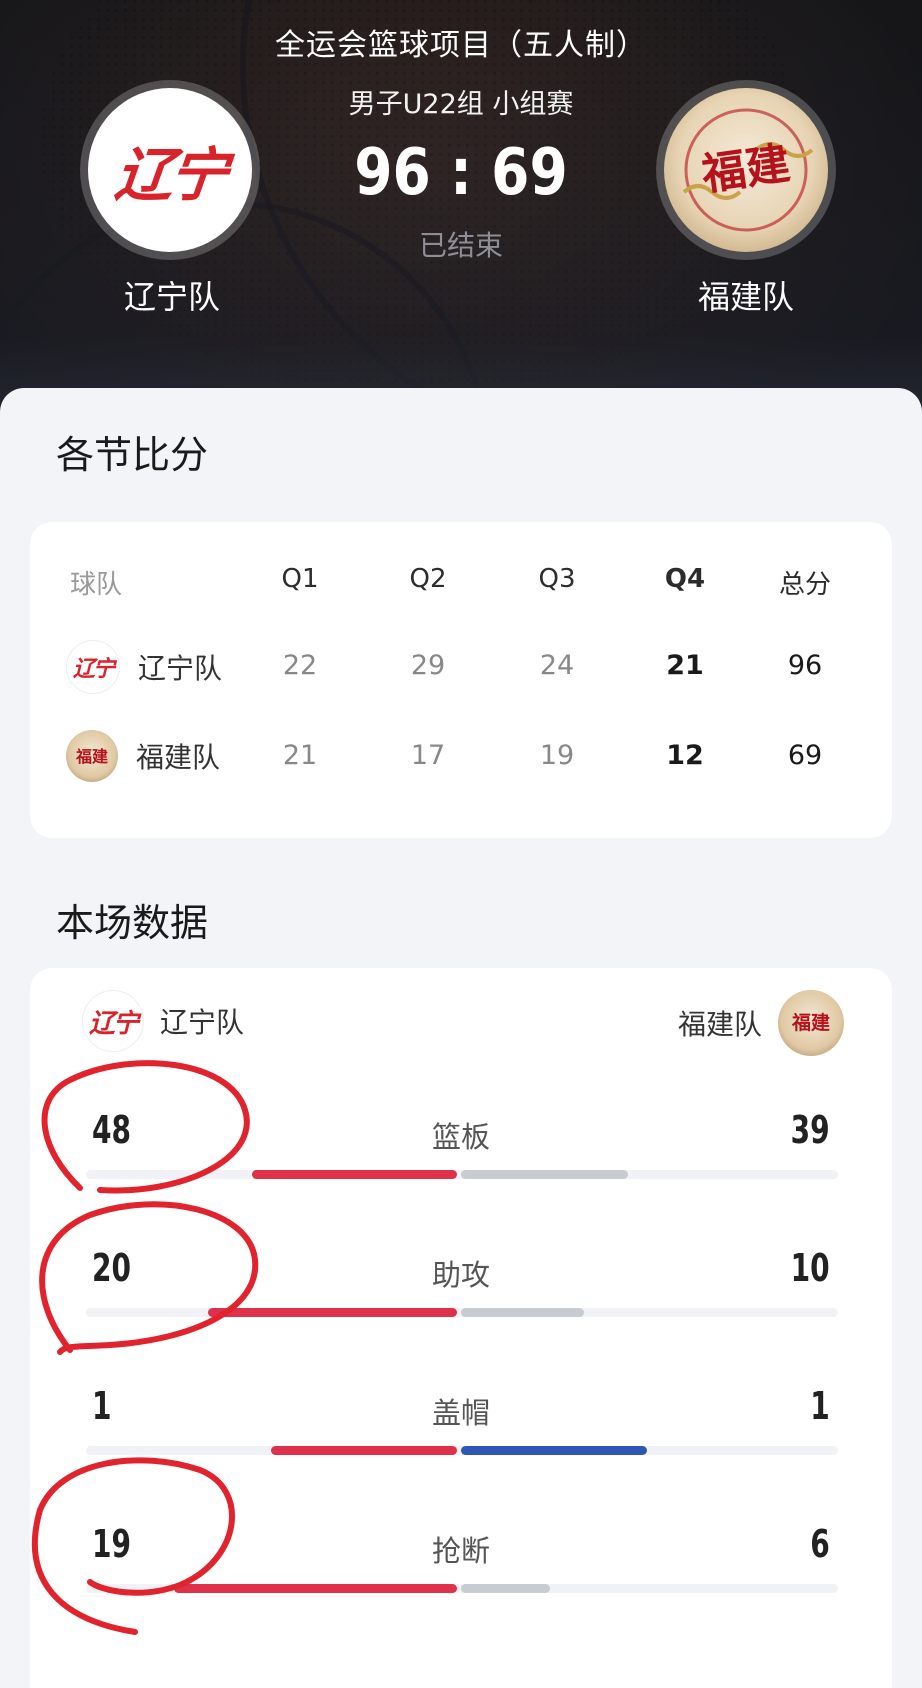 The height and width of the screenshot is (1688, 922). What do you see at coordinates (746, 295) in the screenshot?
I see `away-team-name: 福建队` at bounding box center [746, 295].